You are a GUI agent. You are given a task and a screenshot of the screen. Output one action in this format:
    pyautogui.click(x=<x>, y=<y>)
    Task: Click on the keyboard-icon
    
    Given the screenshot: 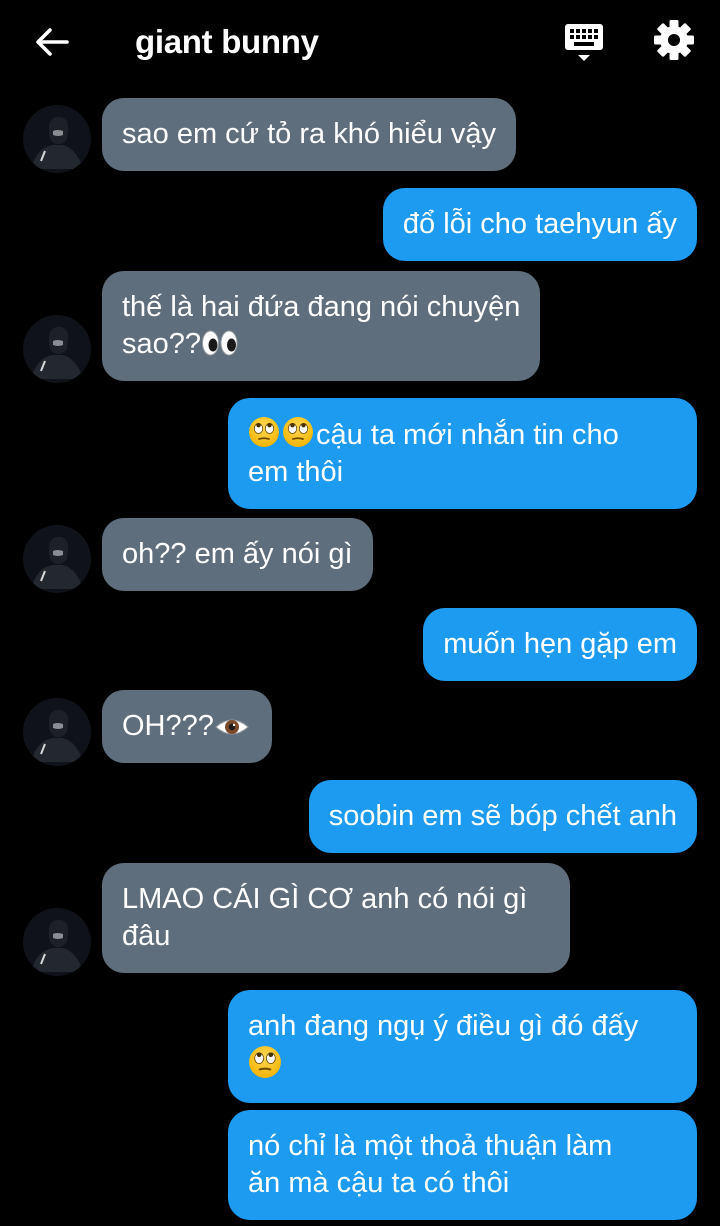 What is the action you would take?
    pyautogui.click(x=584, y=42)
    